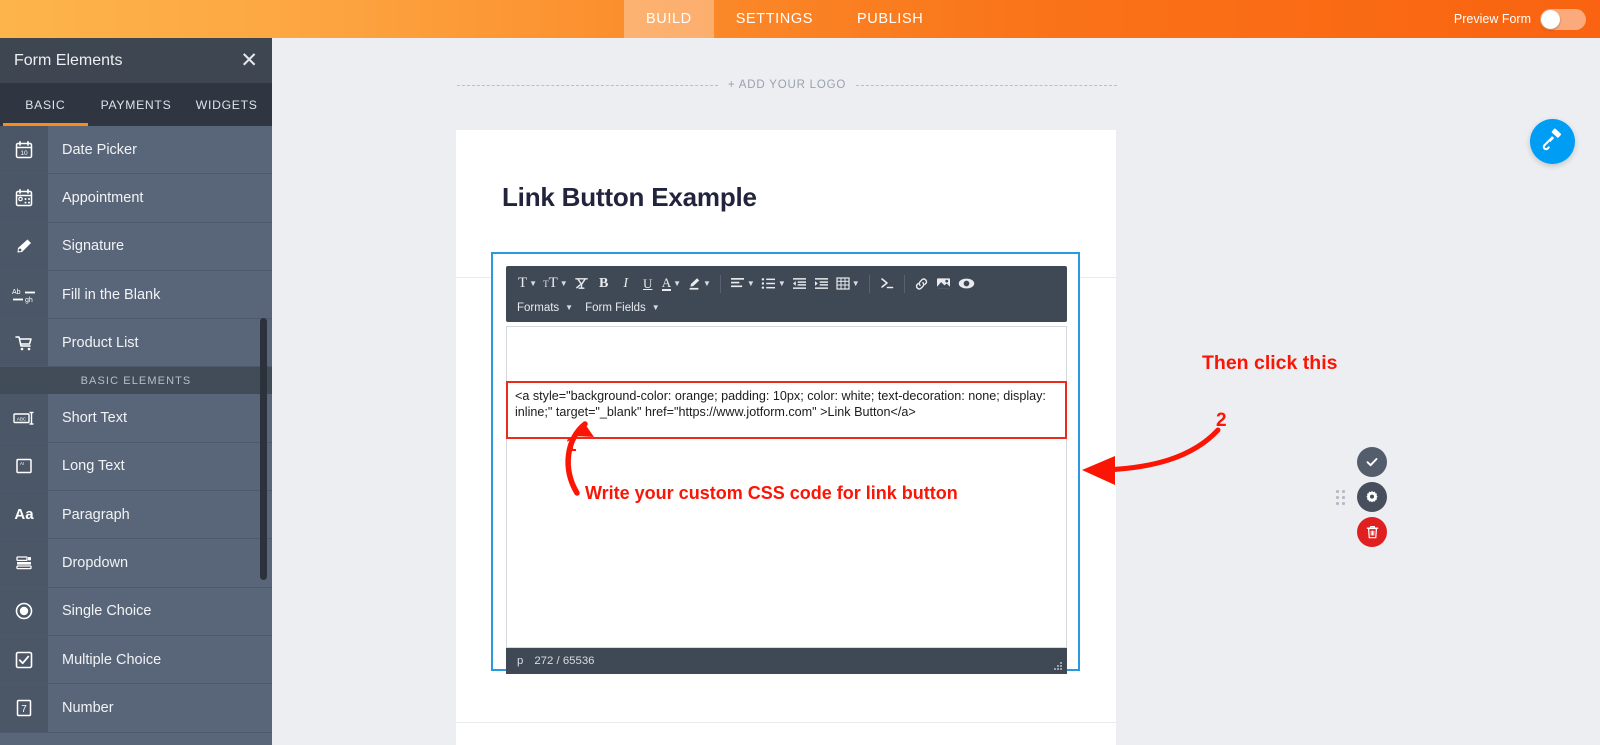 The width and height of the screenshot is (1600, 745). What do you see at coordinates (944, 284) in the screenshot?
I see `insert-image-icon` at bounding box center [944, 284].